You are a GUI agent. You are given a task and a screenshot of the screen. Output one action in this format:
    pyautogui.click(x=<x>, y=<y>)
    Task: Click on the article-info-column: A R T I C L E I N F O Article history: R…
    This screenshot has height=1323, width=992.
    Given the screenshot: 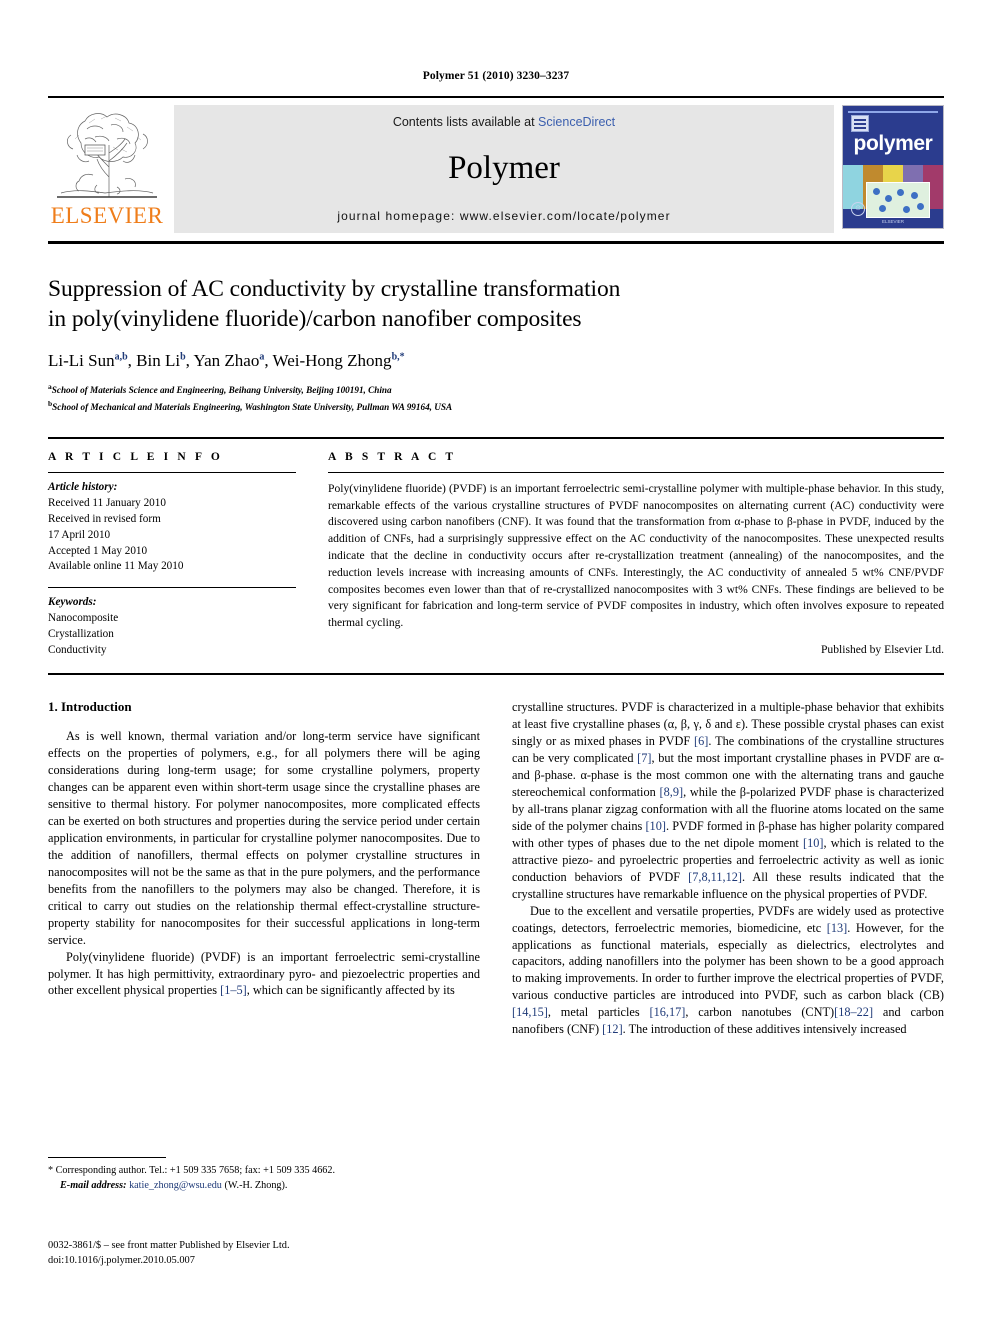 What is the action you would take?
    pyautogui.click(x=172, y=555)
    